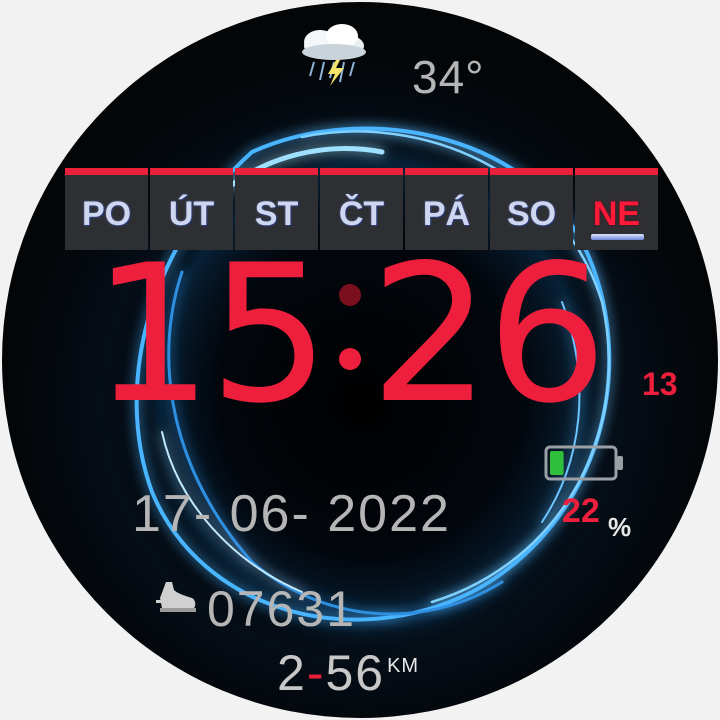 Image resolution: width=720 pixels, height=720 pixels. What do you see at coordinates (282, 609) in the screenshot?
I see `step-count: 07631` at bounding box center [282, 609].